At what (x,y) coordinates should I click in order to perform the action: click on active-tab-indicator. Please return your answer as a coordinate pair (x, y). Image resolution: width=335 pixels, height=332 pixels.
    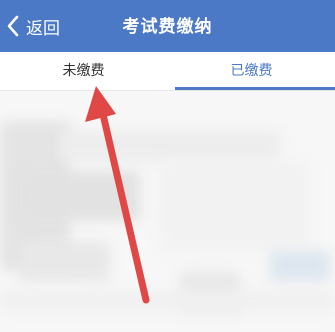
    Looking at the image, I should click on (255, 88).